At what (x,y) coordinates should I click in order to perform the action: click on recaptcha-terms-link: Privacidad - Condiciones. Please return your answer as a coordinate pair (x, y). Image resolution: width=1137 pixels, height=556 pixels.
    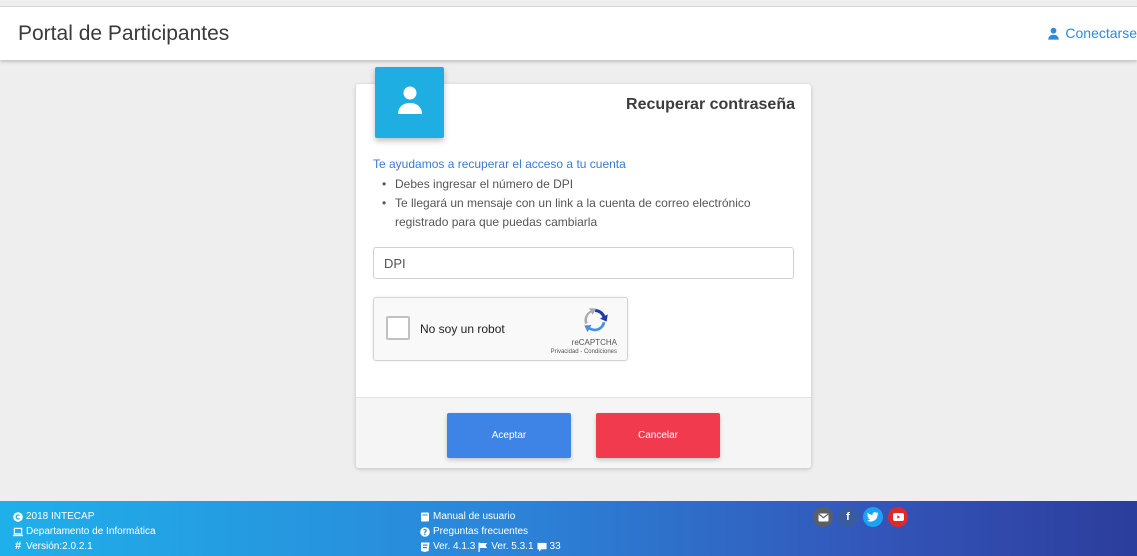
    Looking at the image, I should click on (584, 352).